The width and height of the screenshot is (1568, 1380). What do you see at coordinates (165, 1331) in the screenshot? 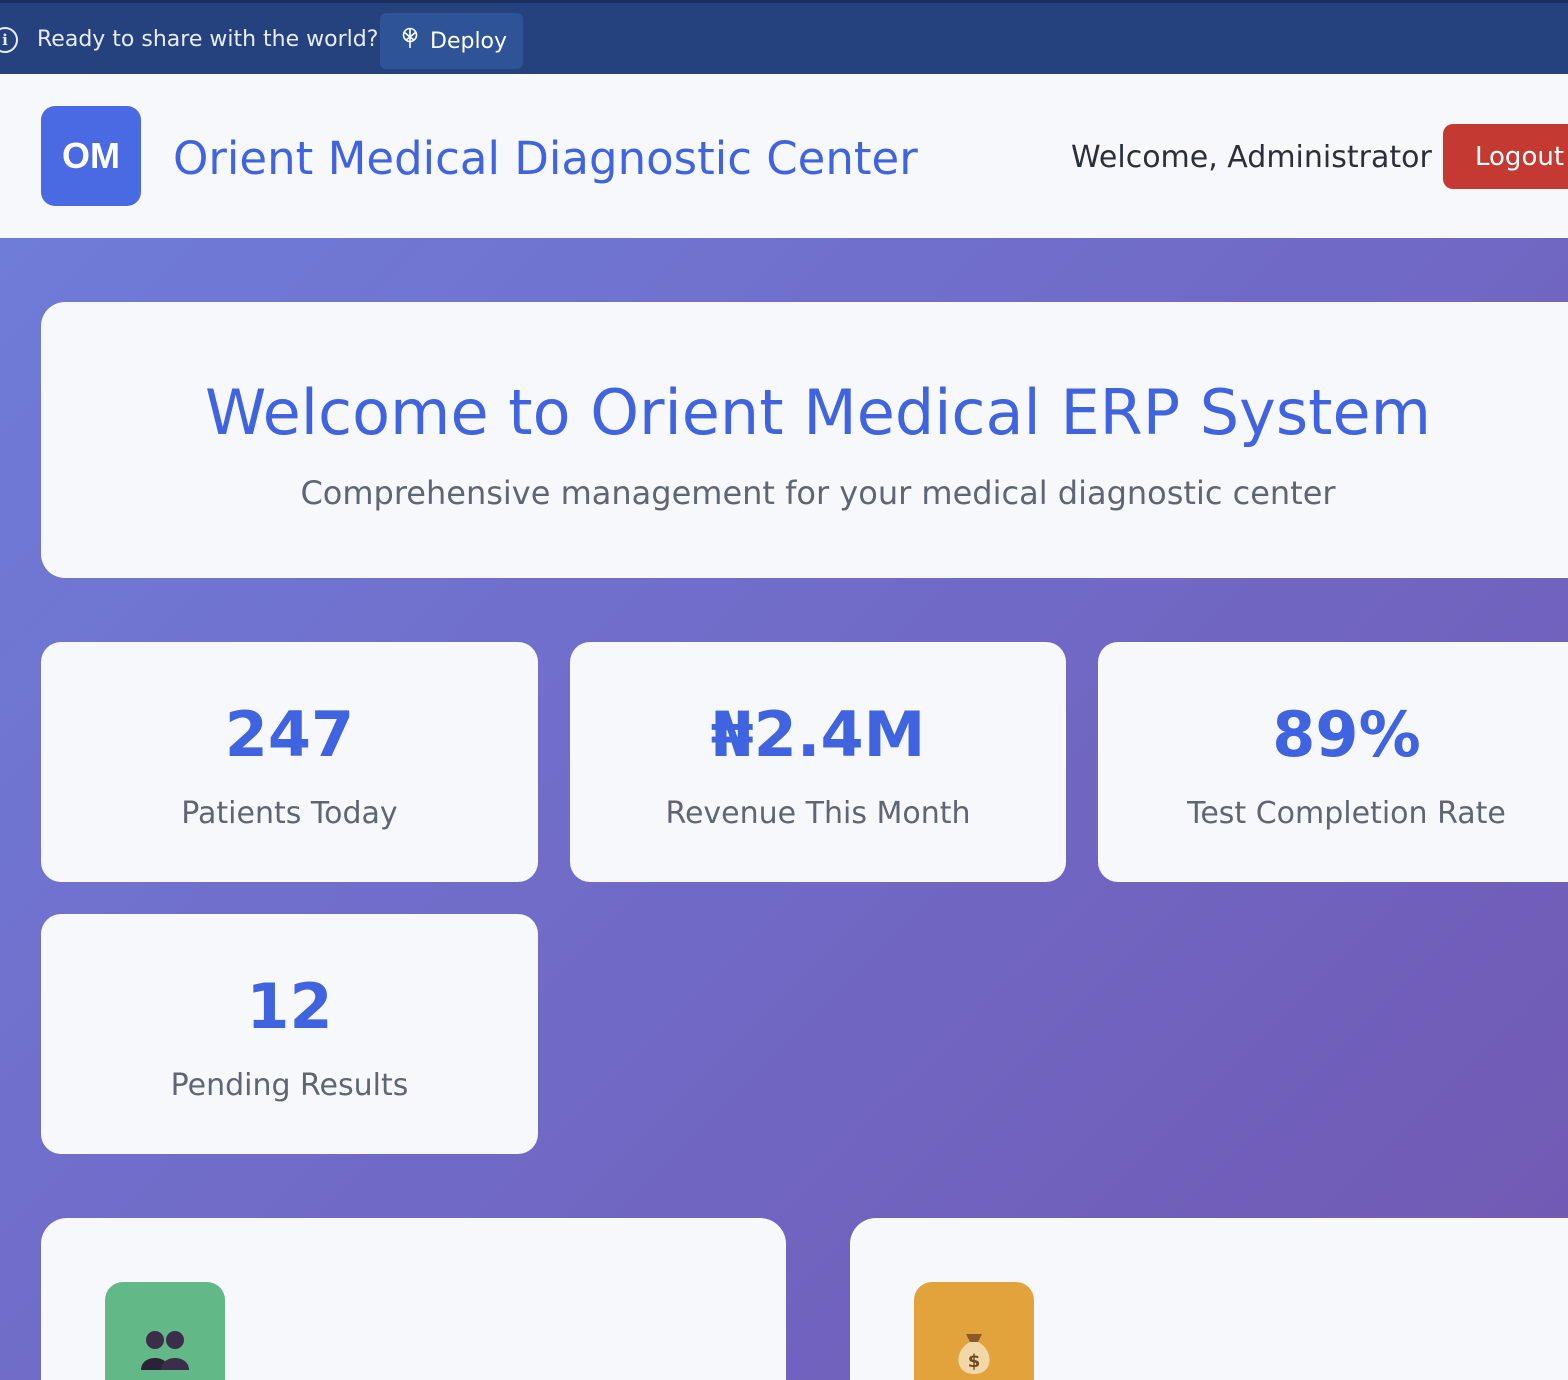
I see `users-icon` at bounding box center [165, 1331].